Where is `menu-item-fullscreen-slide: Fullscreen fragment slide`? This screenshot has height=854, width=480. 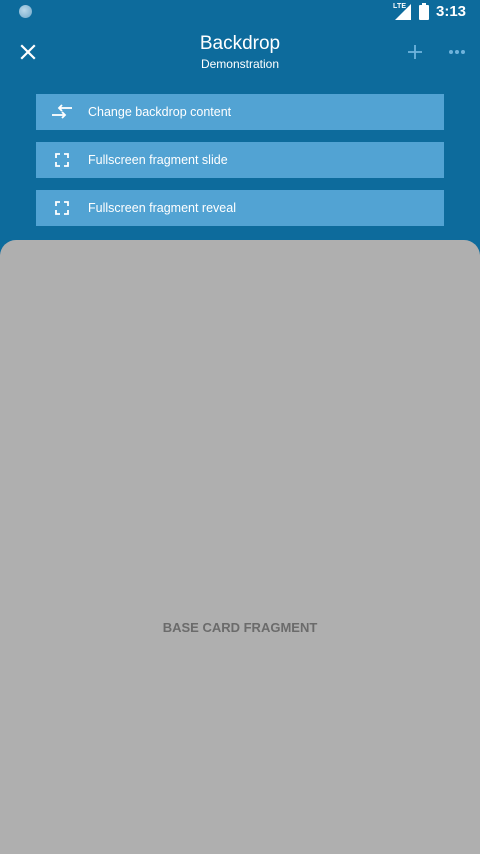 menu-item-fullscreen-slide: Fullscreen fragment slide is located at coordinates (240, 160).